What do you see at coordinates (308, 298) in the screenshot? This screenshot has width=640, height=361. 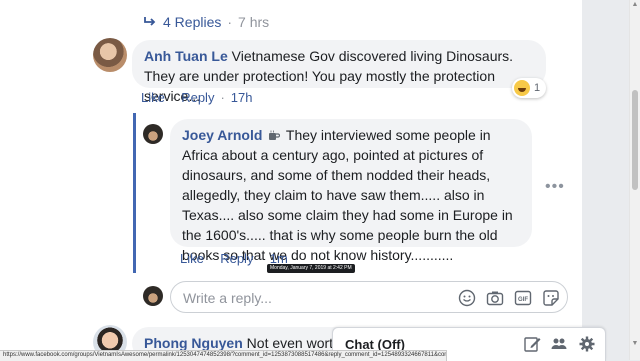 I see `reply-input` at bounding box center [308, 298].